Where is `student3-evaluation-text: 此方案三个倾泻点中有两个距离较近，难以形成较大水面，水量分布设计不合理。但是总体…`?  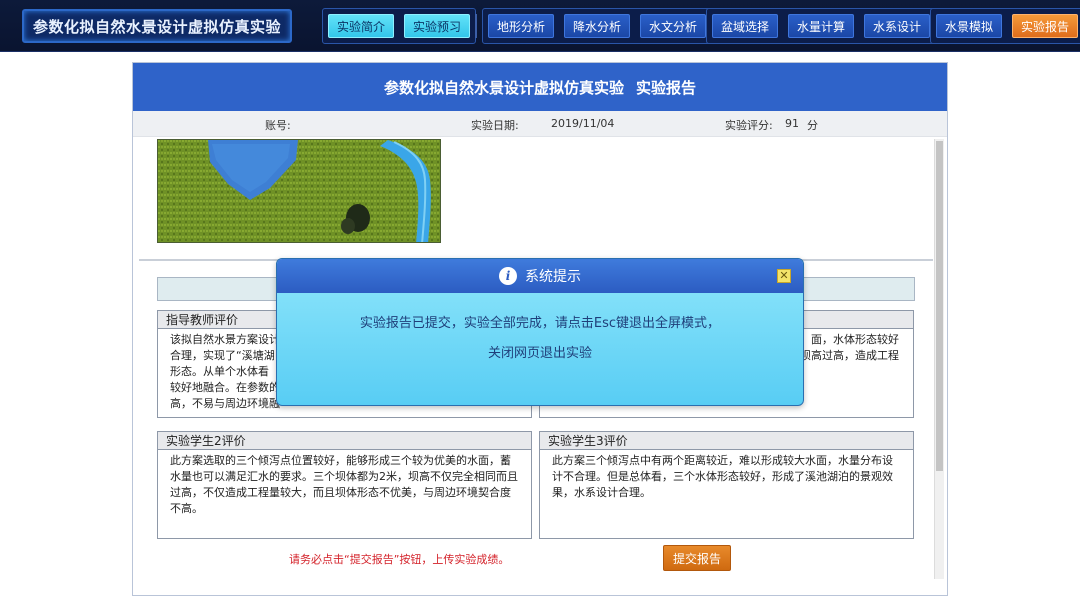 student3-evaluation-text: 此方案三个倾泻点中有两个距离较近，难以形成较大水面，水量分布设计不合理。但是总体… is located at coordinates (722, 476).